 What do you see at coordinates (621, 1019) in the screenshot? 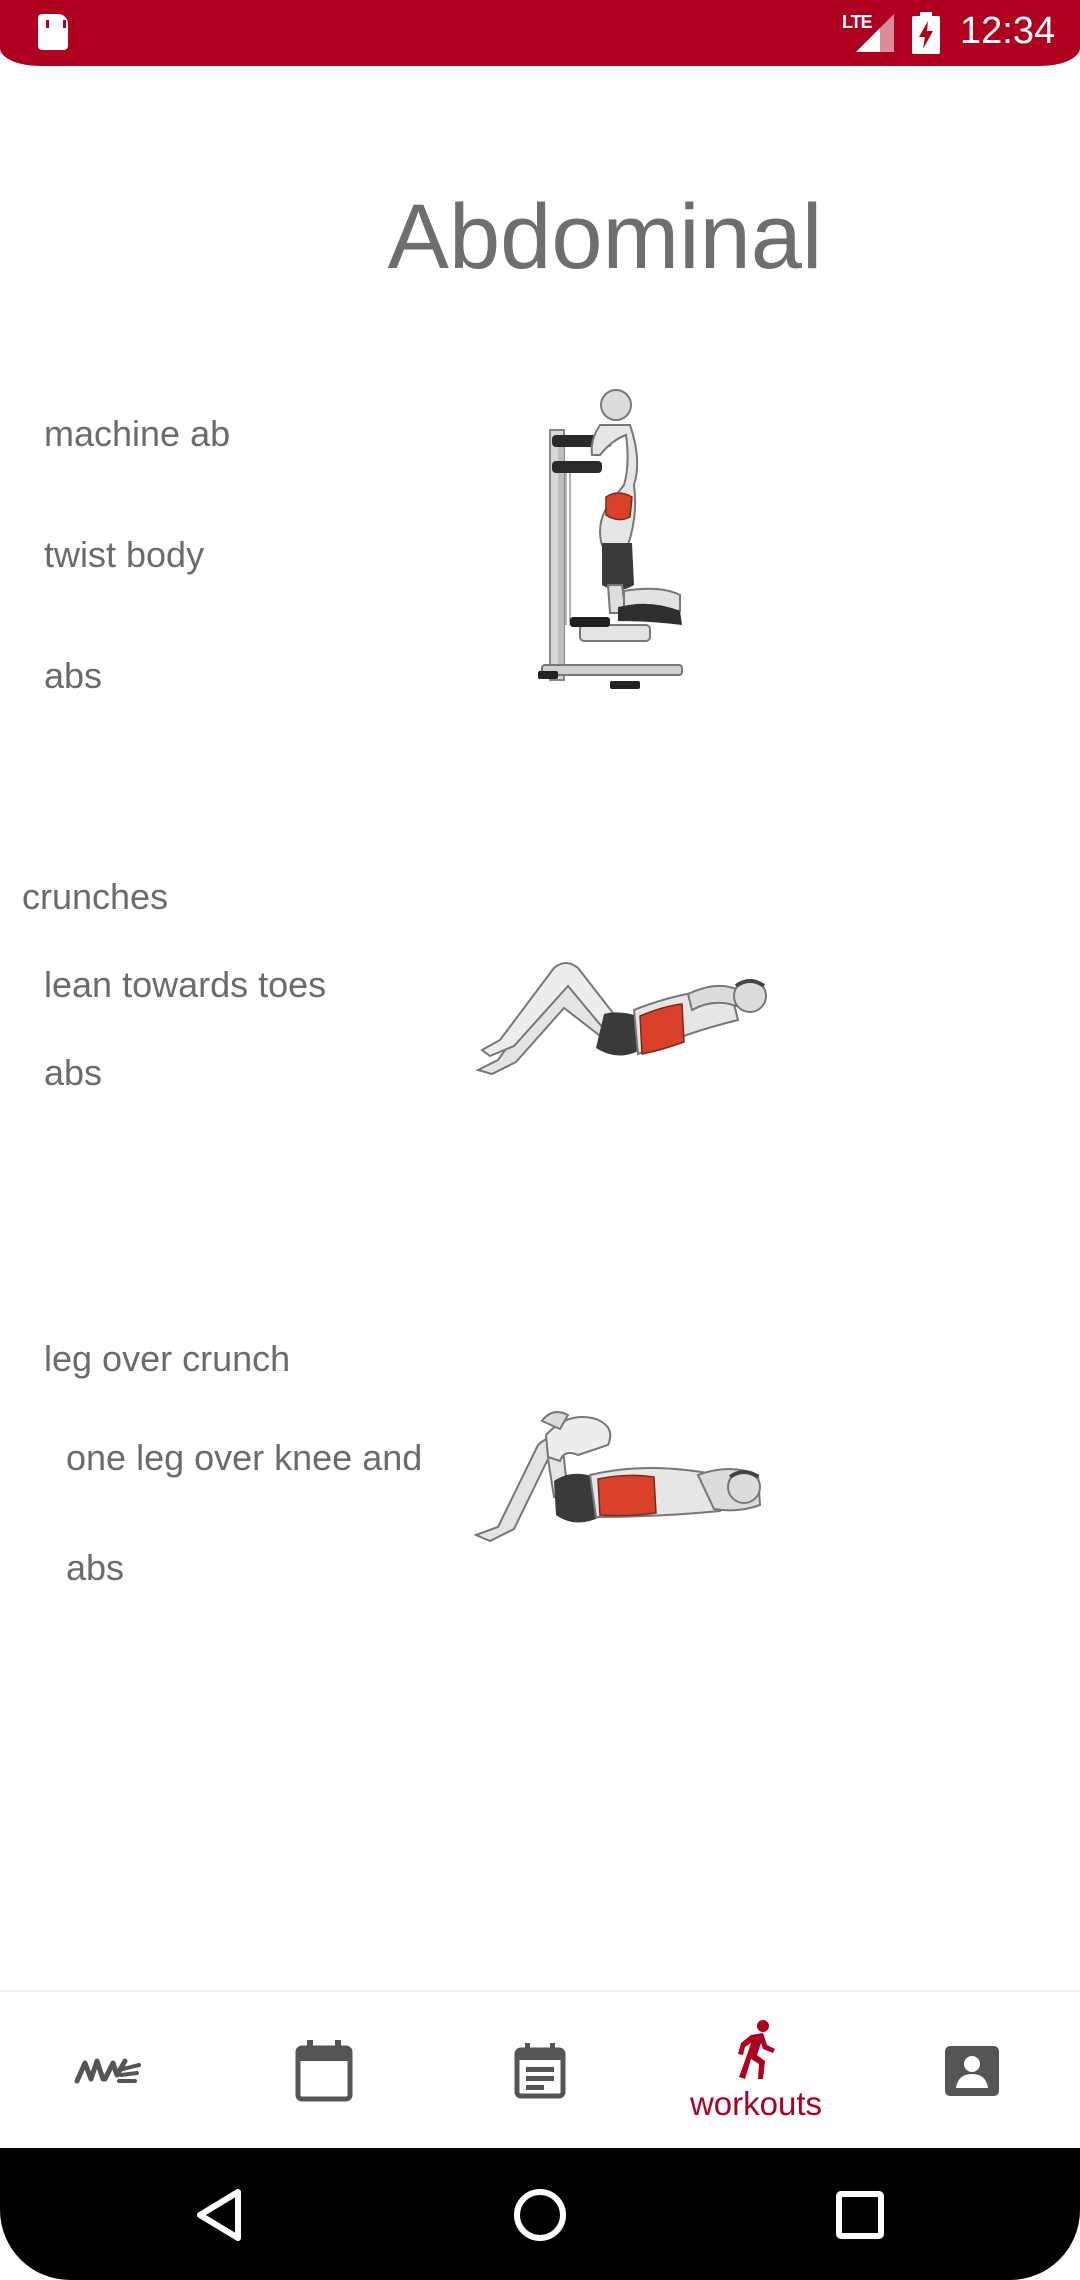
I see `crunch-figure` at bounding box center [621, 1019].